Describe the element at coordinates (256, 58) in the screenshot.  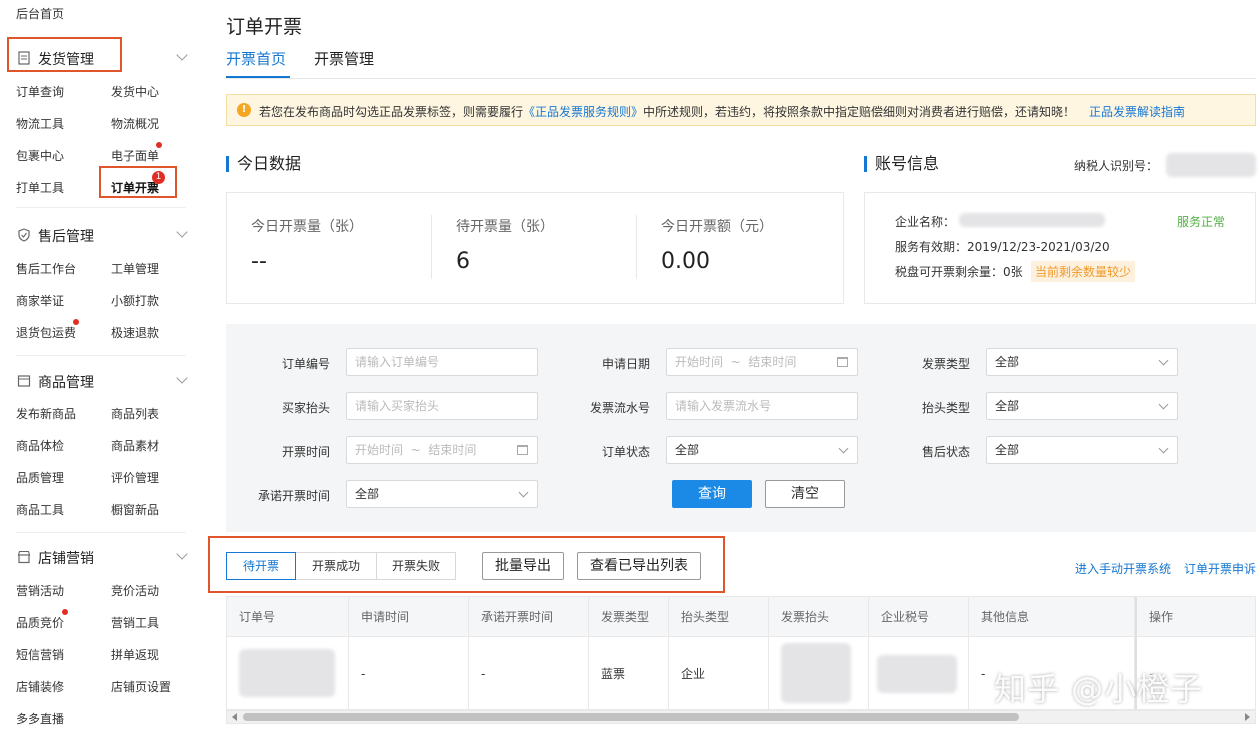
I see `tab-invoice-home: 开票首页` at that location.